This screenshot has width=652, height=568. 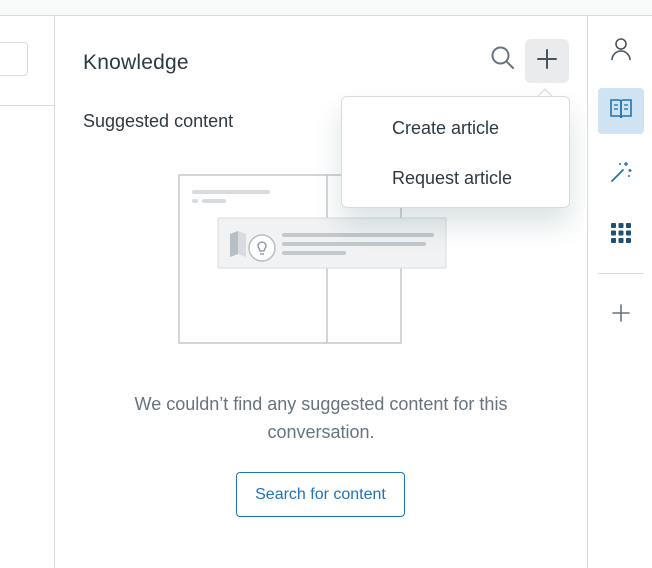 I want to click on magic-wand-icon, so click(x=621, y=174).